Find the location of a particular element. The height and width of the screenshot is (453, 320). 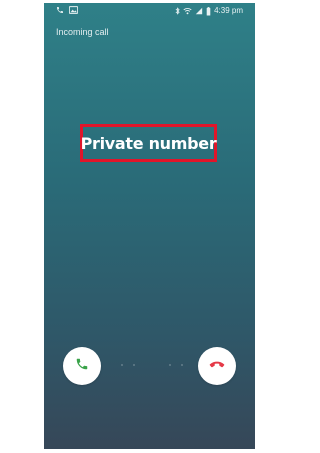

status-bar: 4:39 pm is located at coordinates (149, 11).